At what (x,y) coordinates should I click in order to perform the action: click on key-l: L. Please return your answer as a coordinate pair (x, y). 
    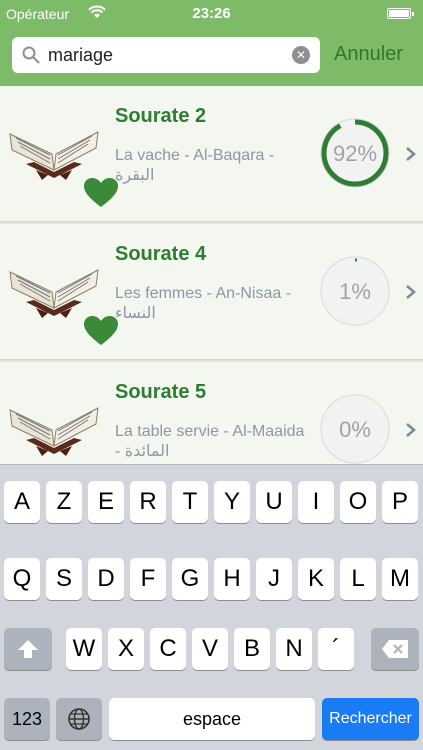
    Looking at the image, I should click on (358, 579).